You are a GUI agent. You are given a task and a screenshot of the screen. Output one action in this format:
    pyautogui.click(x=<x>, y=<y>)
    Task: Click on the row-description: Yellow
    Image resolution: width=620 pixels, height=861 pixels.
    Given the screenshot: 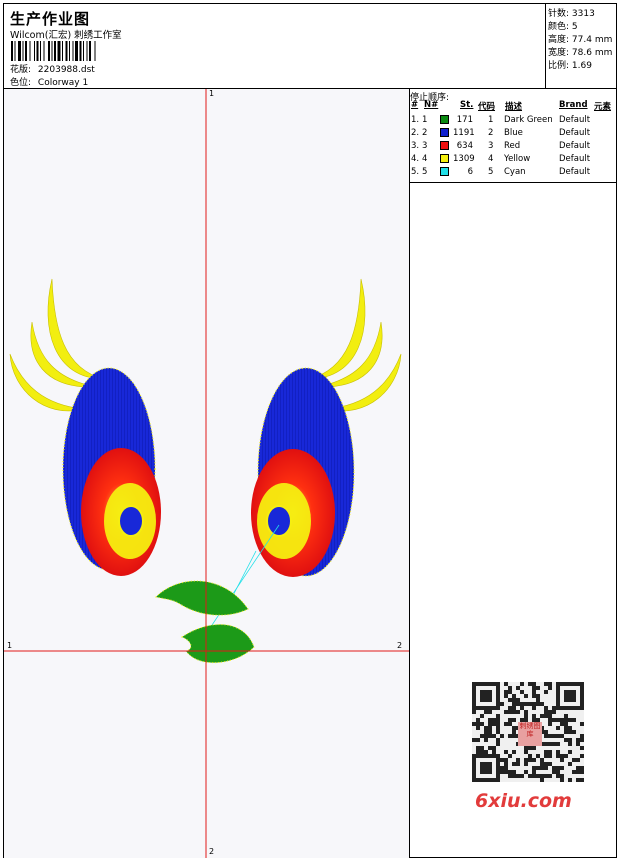 What is the action you would take?
    pyautogui.click(x=517, y=159)
    